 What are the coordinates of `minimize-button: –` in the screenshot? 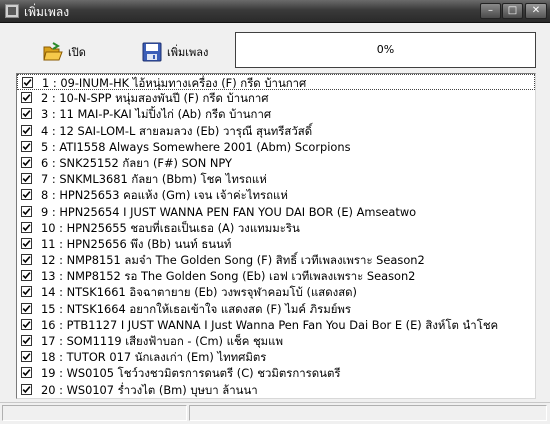 It's located at (490, 11).